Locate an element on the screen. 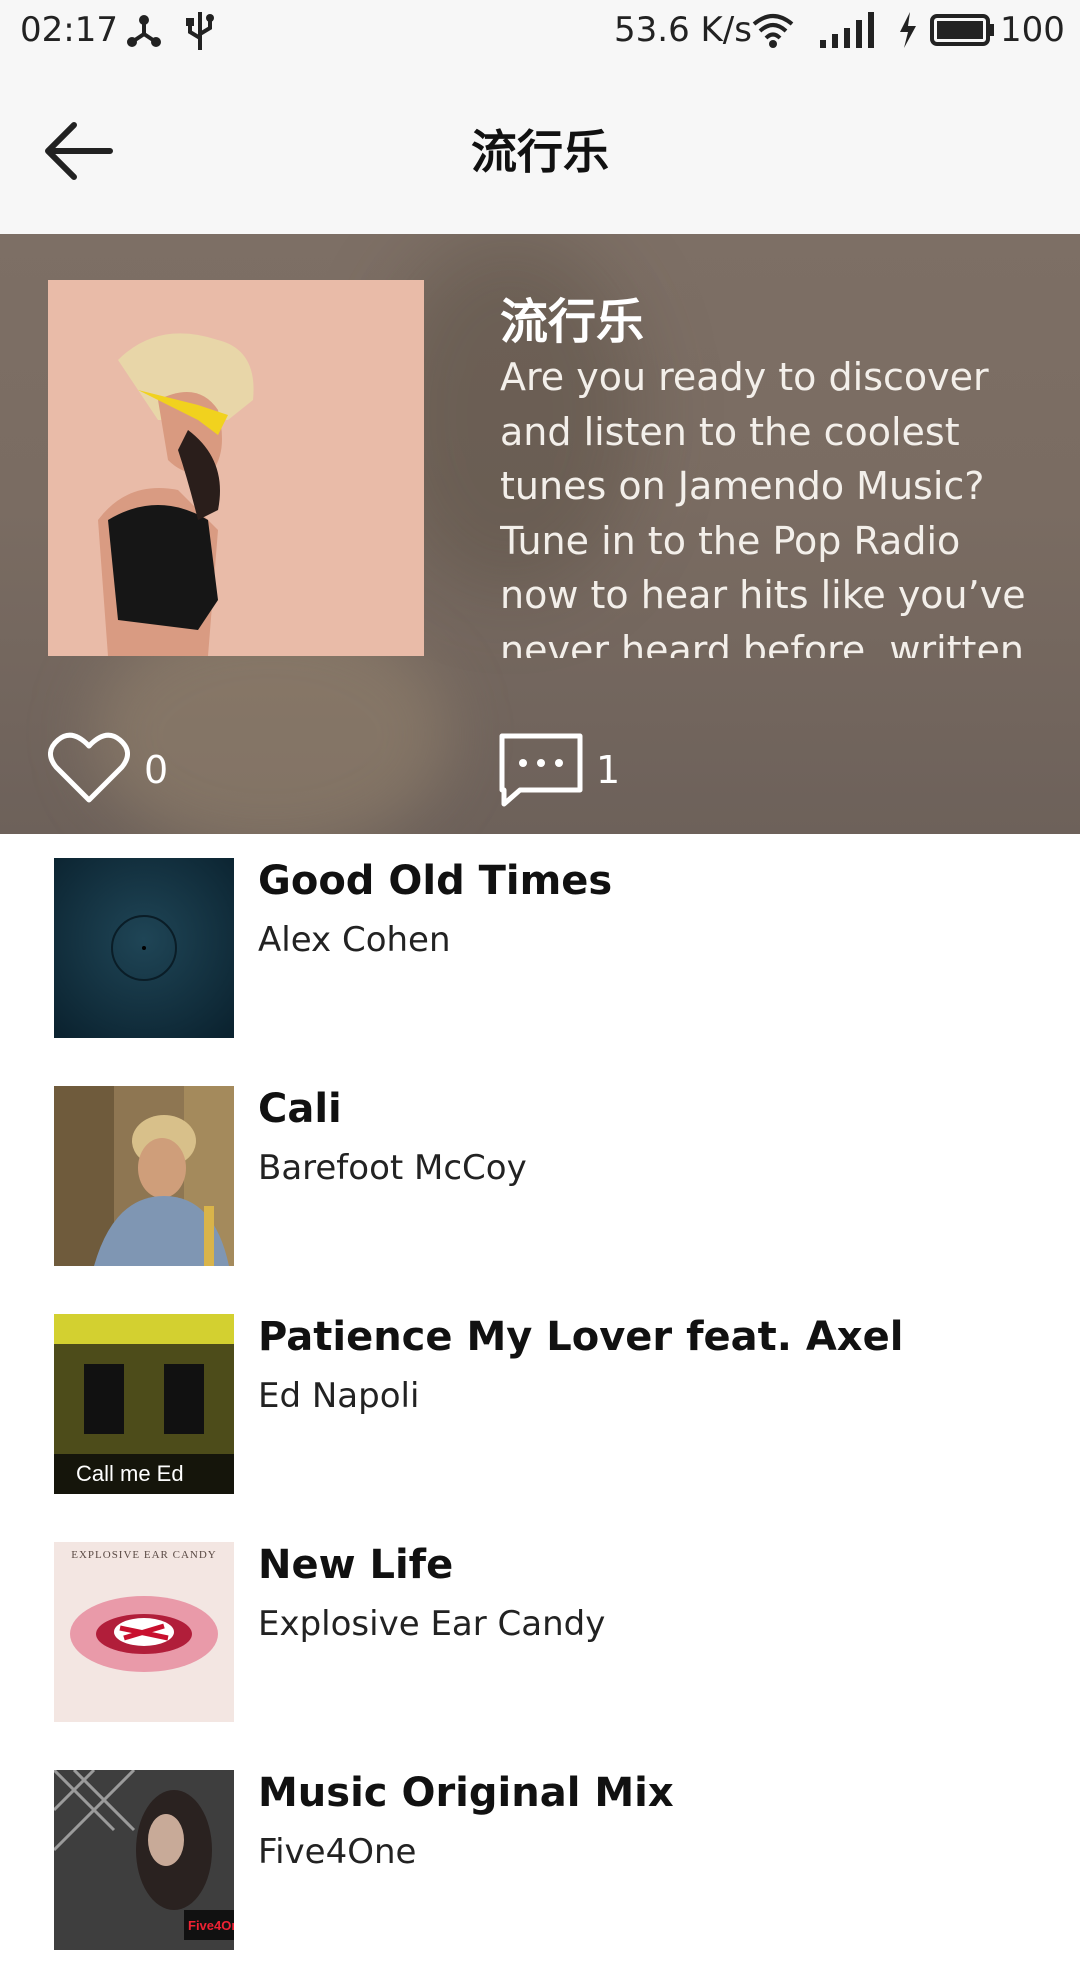 This screenshot has height=1974, width=1080. comment-count: 1 is located at coordinates (608, 770).